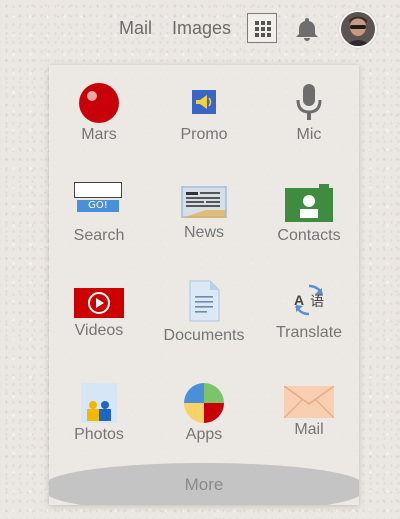 This screenshot has width=400, height=519. I want to click on app-translate: A 语 Translate, so click(309, 328).